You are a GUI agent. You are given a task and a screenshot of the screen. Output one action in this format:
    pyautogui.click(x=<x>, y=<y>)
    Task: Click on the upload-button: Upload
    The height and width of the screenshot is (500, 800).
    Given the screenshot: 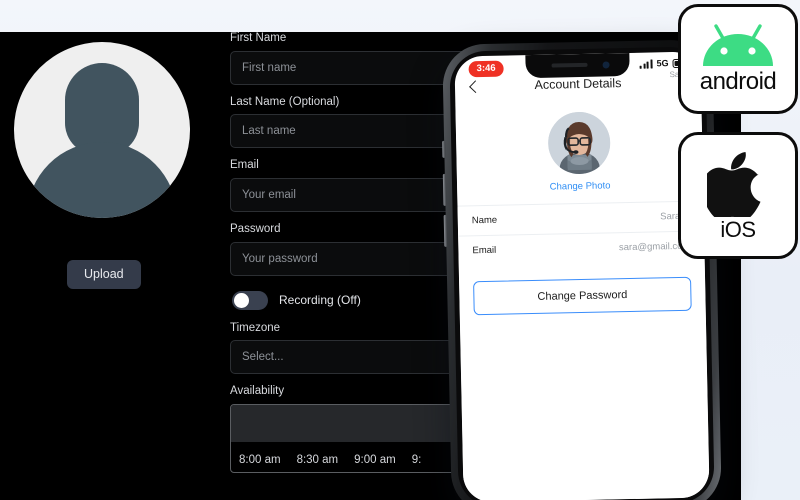 What is the action you would take?
    pyautogui.click(x=104, y=274)
    